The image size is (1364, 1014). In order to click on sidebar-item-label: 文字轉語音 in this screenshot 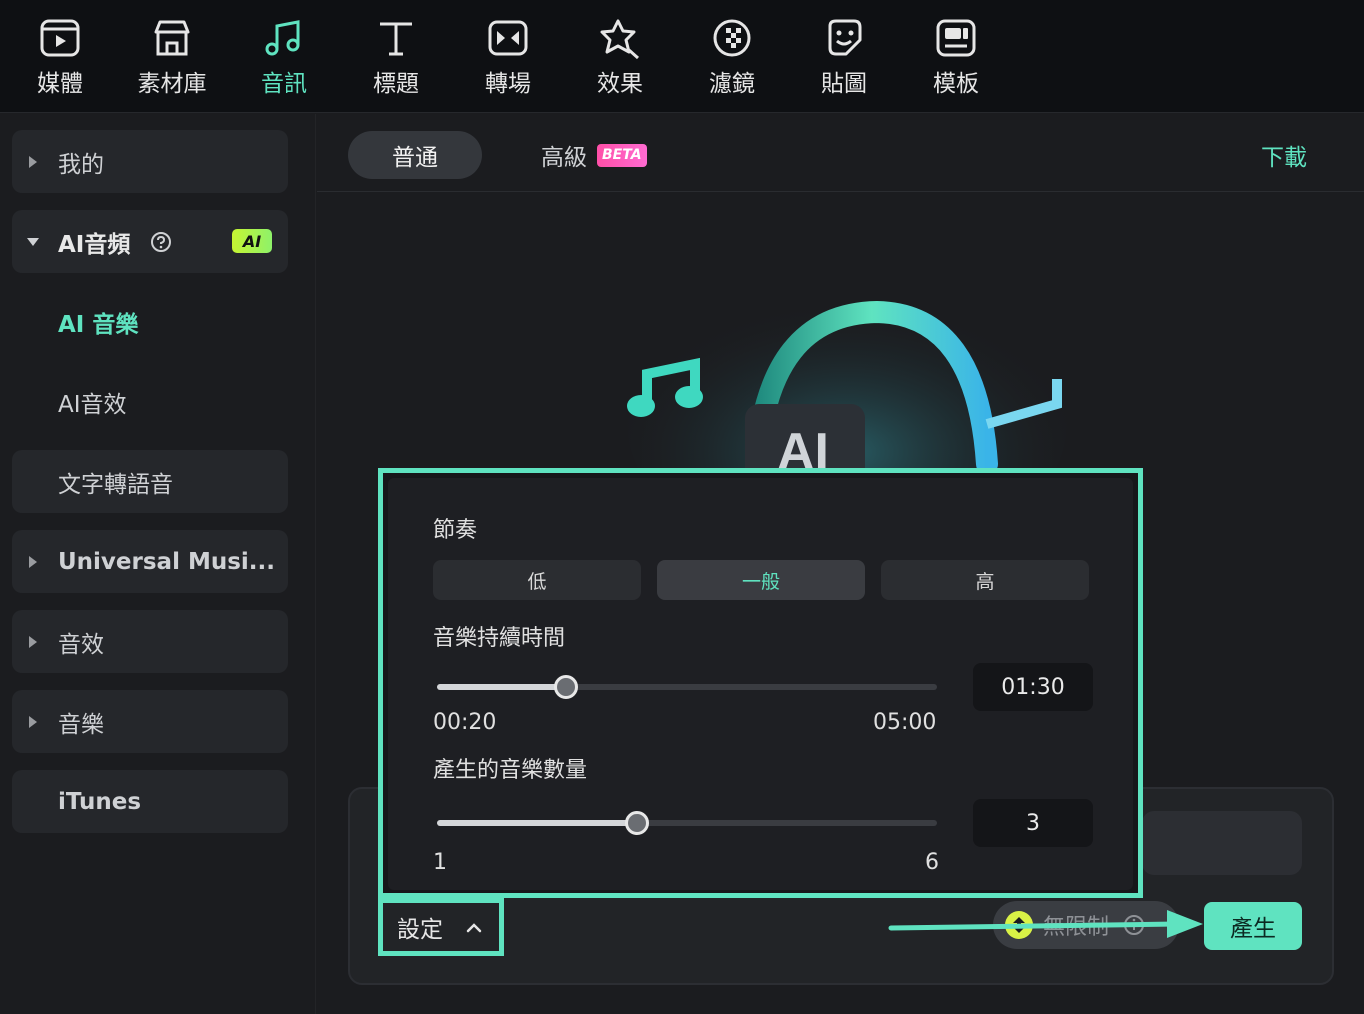, I will do `click(115, 484)`.